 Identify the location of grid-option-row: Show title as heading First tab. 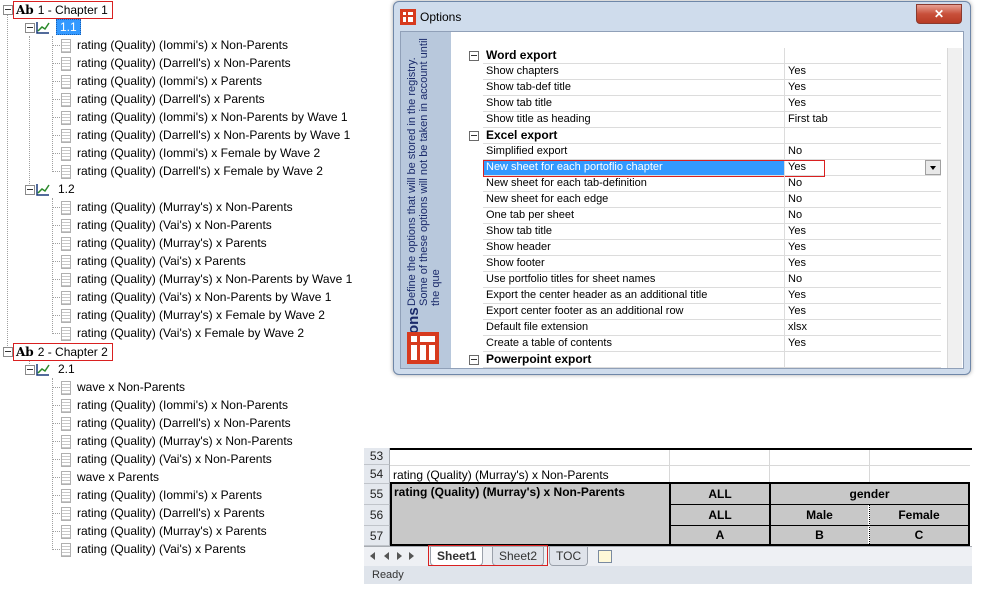
(707, 120).